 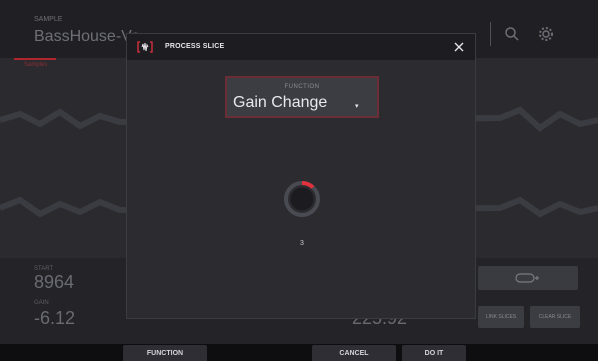 What do you see at coordinates (301, 47) in the screenshot?
I see `dialog-header: PROCESS SLICE` at bounding box center [301, 47].